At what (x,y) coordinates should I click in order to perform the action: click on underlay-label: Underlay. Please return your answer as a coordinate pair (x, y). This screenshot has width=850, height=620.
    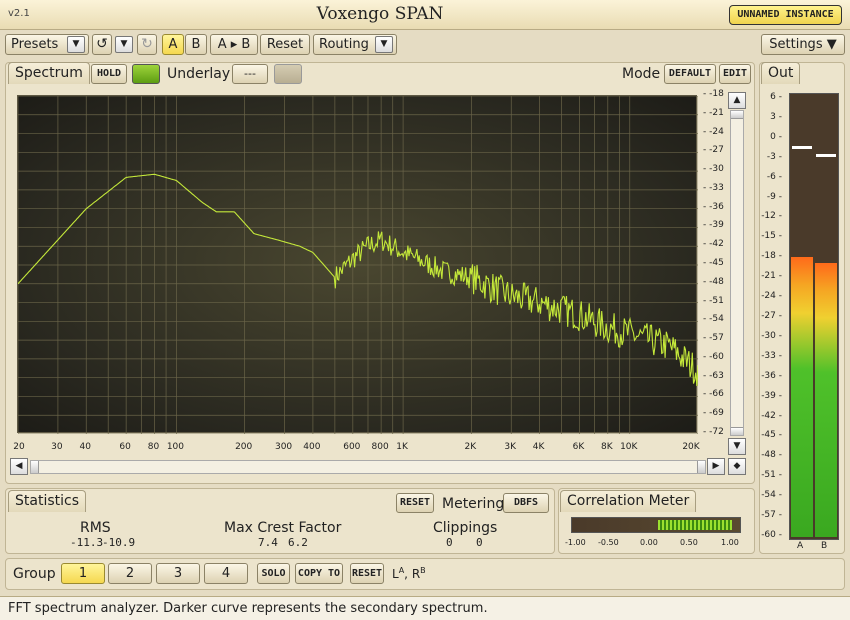
    Looking at the image, I should click on (199, 74).